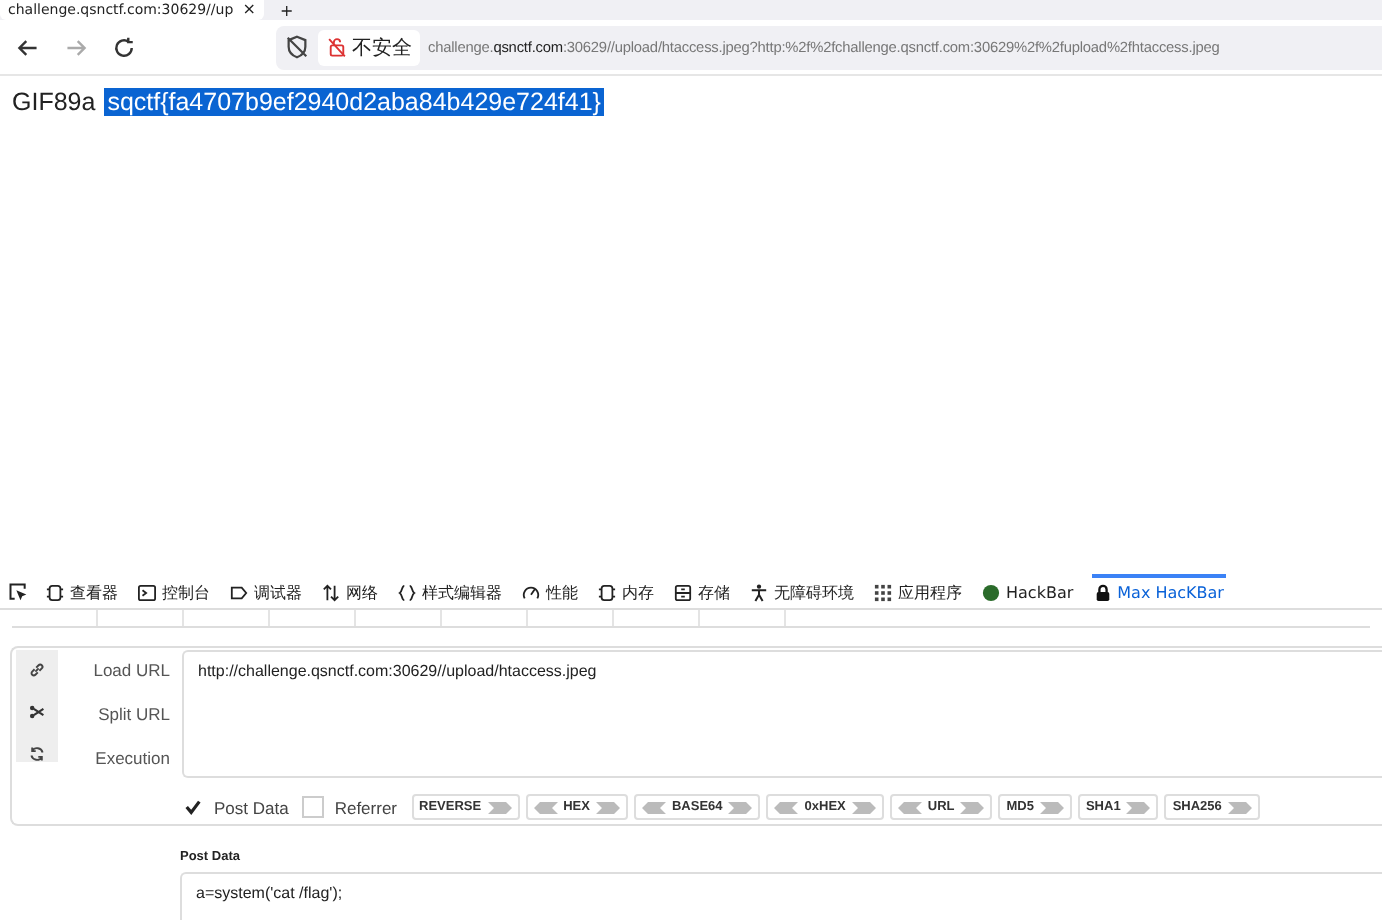 This screenshot has width=1382, height=920. What do you see at coordinates (251, 807) in the screenshot?
I see `checkbox-label: Post Data` at bounding box center [251, 807].